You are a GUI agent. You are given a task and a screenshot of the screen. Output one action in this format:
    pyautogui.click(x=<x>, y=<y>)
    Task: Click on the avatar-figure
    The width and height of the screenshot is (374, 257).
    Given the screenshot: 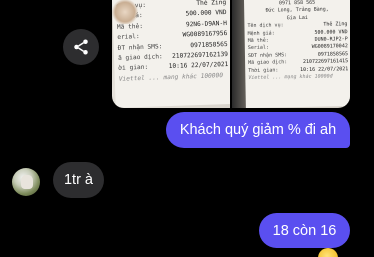 What is the action you would take?
    pyautogui.click(x=27, y=182)
    